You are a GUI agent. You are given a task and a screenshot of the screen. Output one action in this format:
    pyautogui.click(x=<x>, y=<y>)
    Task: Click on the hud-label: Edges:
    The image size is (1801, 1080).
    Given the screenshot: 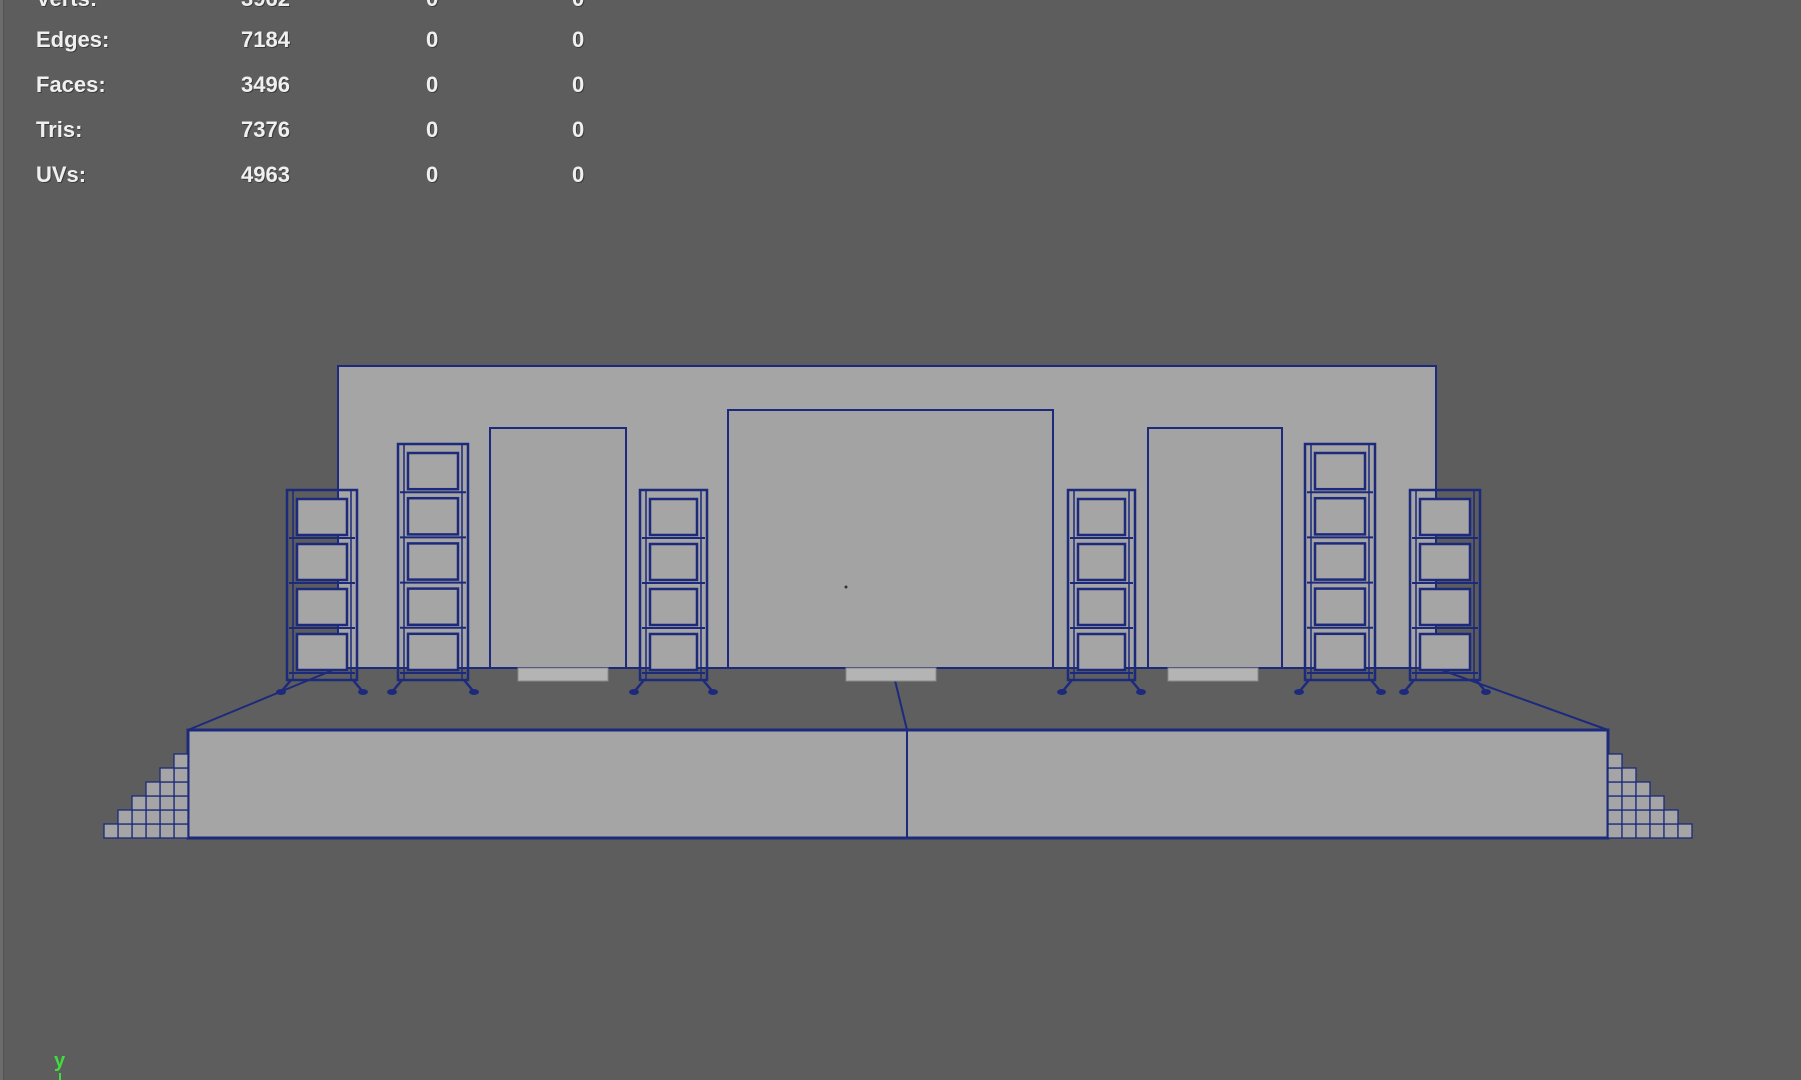 What is the action you would take?
    pyautogui.click(x=73, y=39)
    